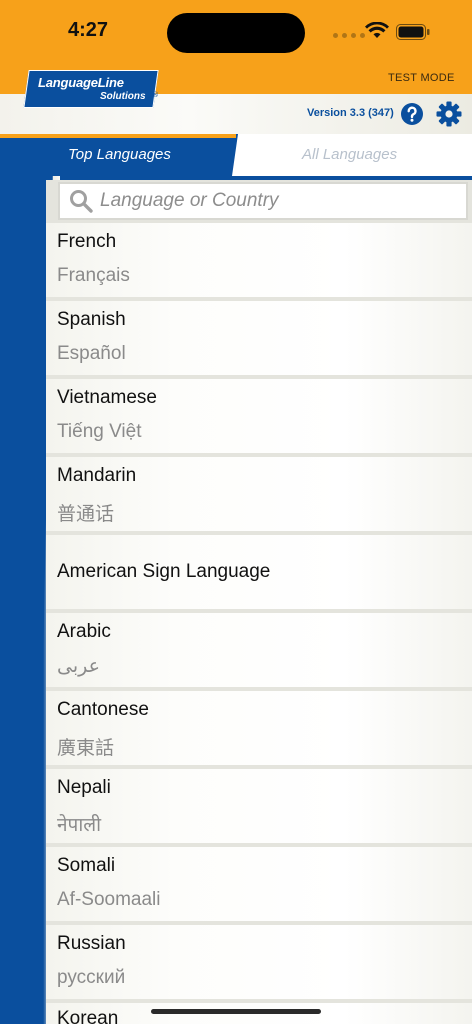 This screenshot has width=472, height=1024. I want to click on list-item-russian: Russian русский, so click(259, 962).